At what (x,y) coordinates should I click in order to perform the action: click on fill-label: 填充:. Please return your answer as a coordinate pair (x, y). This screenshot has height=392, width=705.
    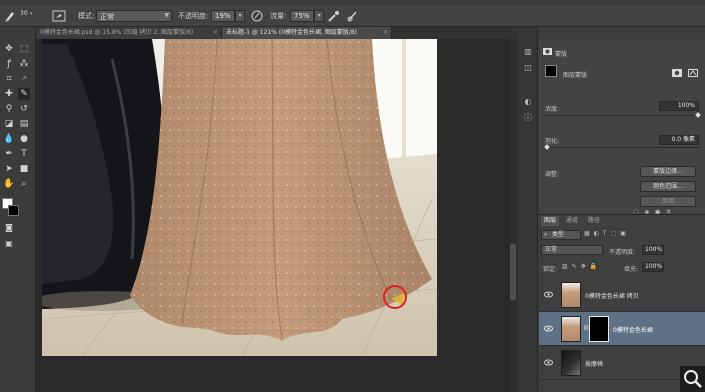
    Looking at the image, I should click on (631, 269).